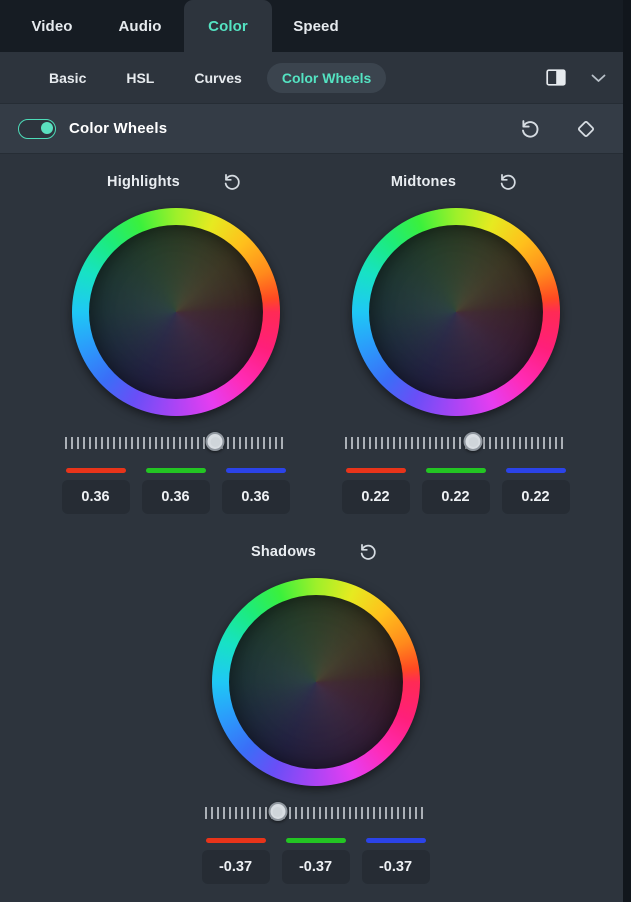 Image resolution: width=631 pixels, height=902 pixels. What do you see at coordinates (326, 77) in the screenshot?
I see `subtab-color-wheels: Color Wheels` at bounding box center [326, 77].